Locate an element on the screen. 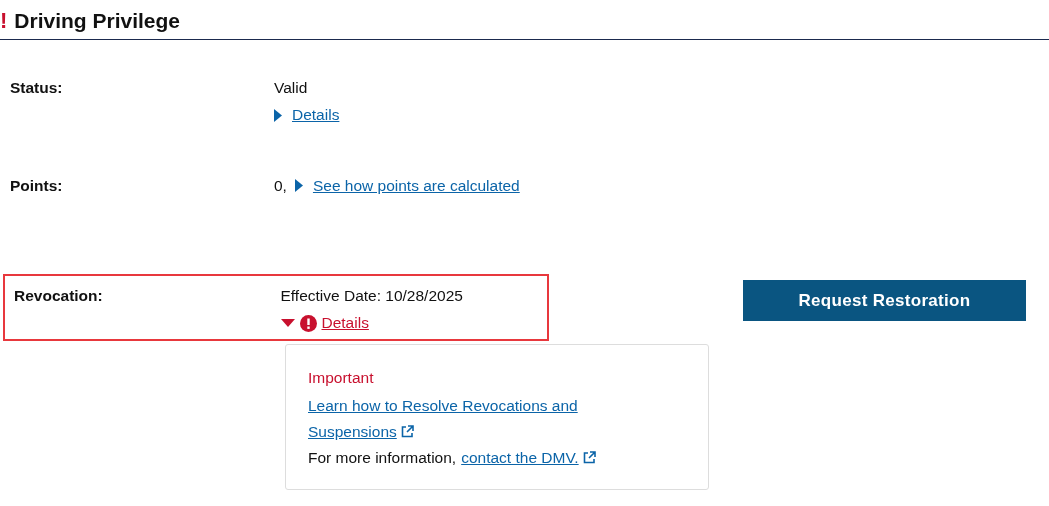 The width and height of the screenshot is (1049, 506). field-label: Points: is located at coordinates (36, 186).